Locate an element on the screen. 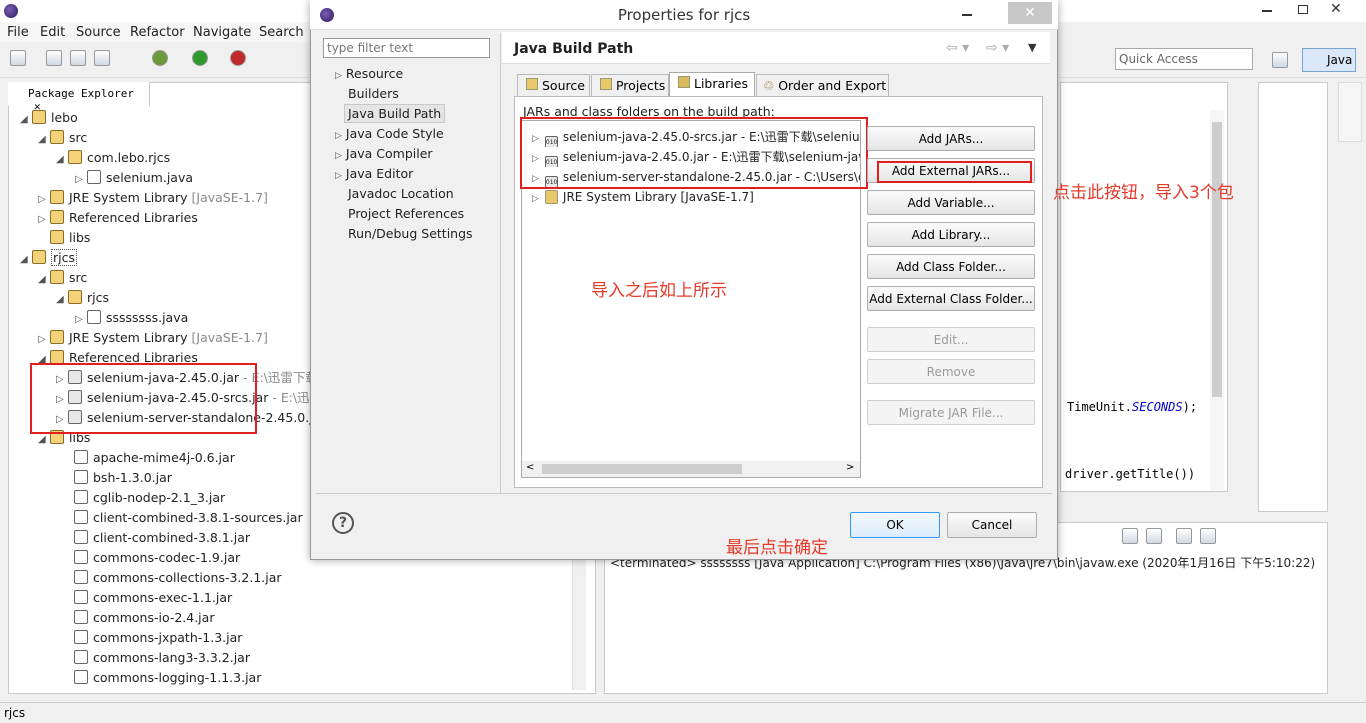 The width and height of the screenshot is (1366, 723). tree-item: ◢ lebo is located at coordinates (49, 118).